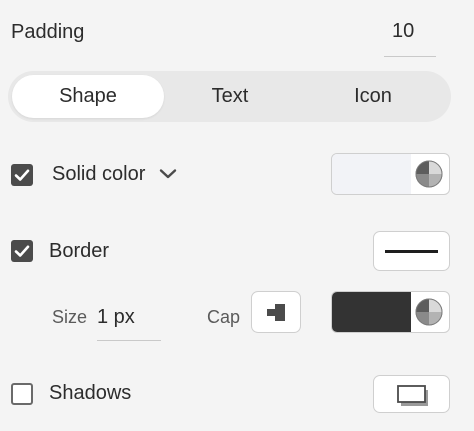 The width and height of the screenshot is (474, 431). I want to click on padding-label: Padding, so click(48, 32).